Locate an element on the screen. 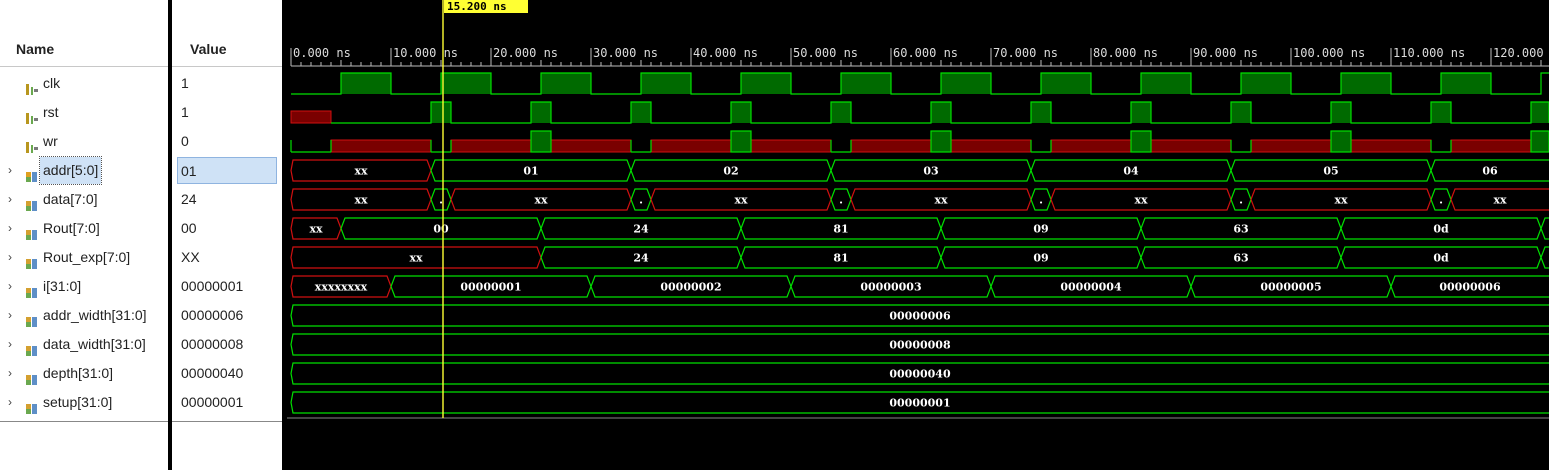  bus-value-rout: 24 is located at coordinates (641, 229).